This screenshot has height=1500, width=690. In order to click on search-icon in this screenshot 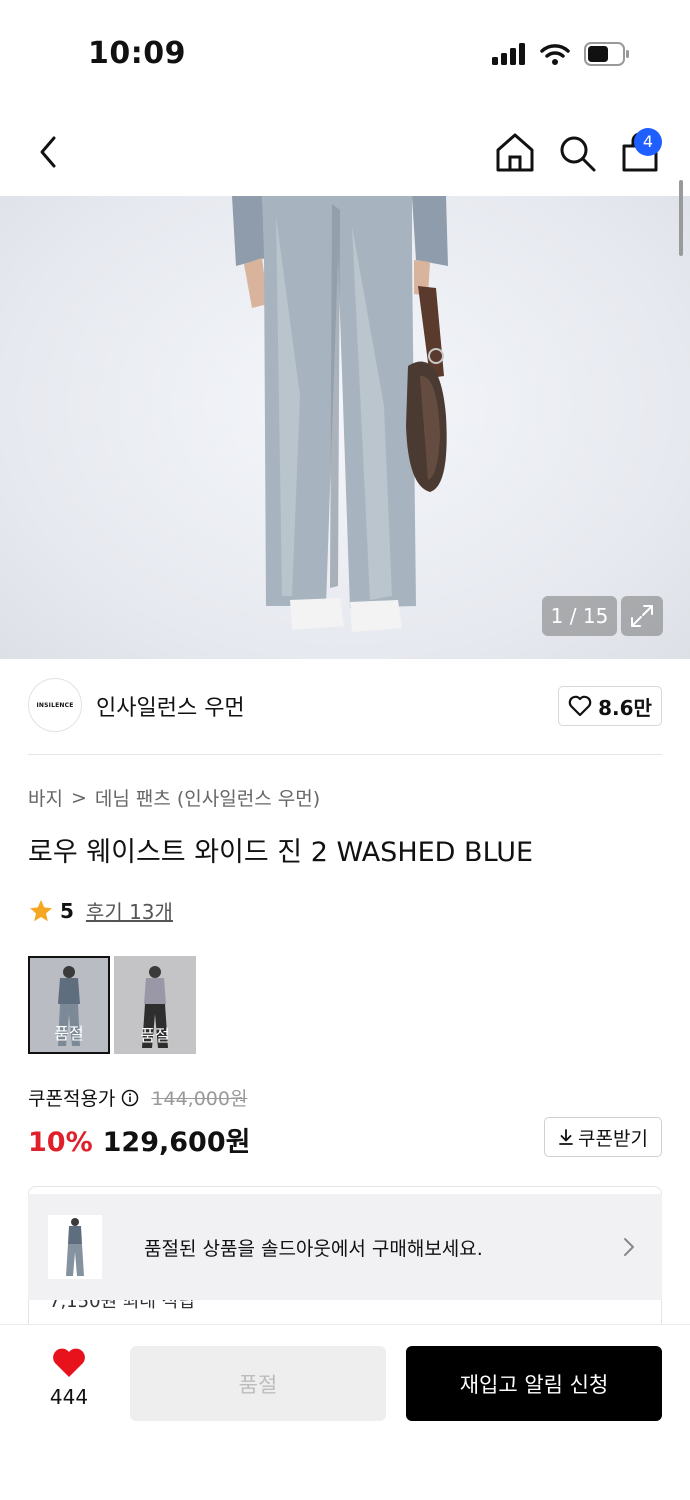, I will do `click(578, 154)`.